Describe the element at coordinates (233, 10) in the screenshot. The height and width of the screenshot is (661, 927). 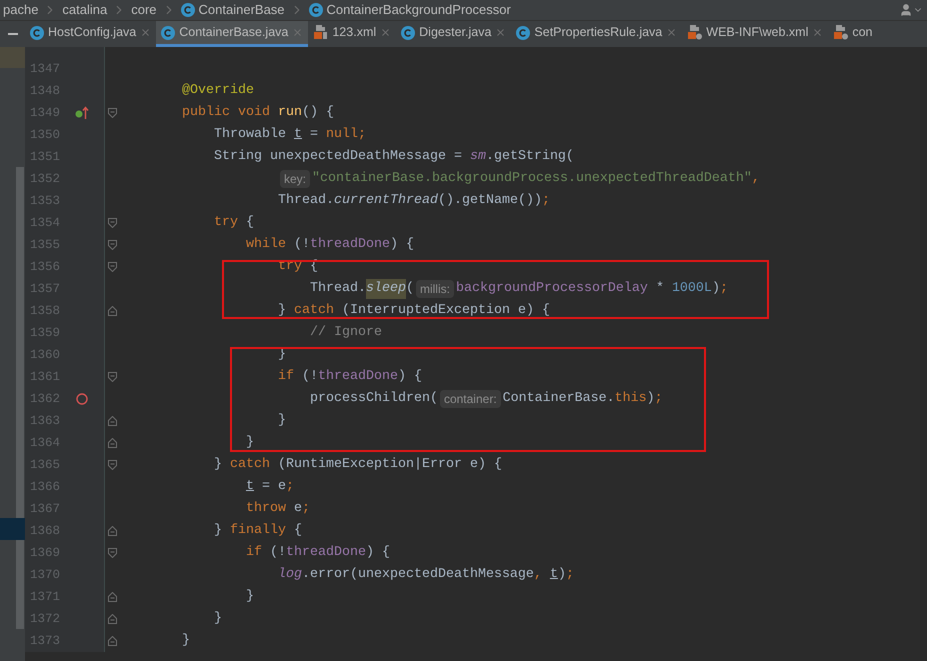
I see `breadcrumb-item: ContainerBase` at that location.